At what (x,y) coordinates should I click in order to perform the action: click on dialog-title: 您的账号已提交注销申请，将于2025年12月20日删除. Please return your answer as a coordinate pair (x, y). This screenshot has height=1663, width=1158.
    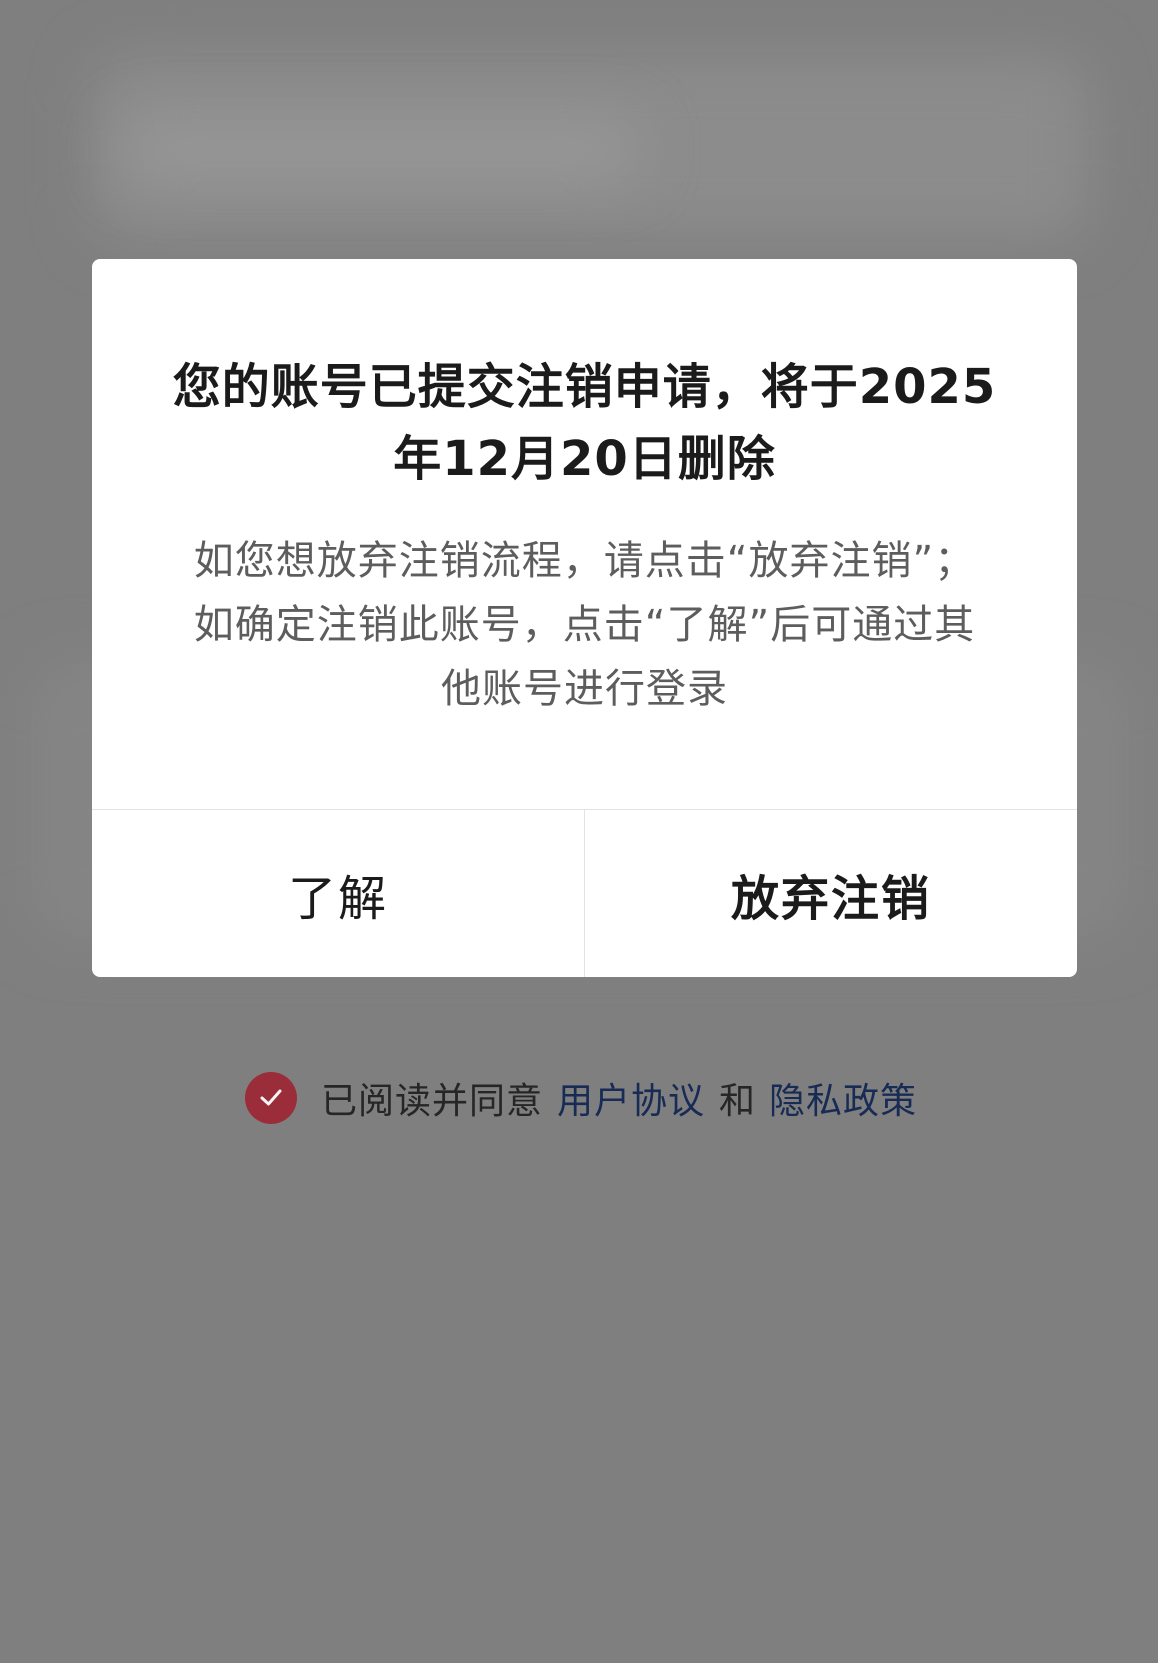
    Looking at the image, I should click on (584, 423).